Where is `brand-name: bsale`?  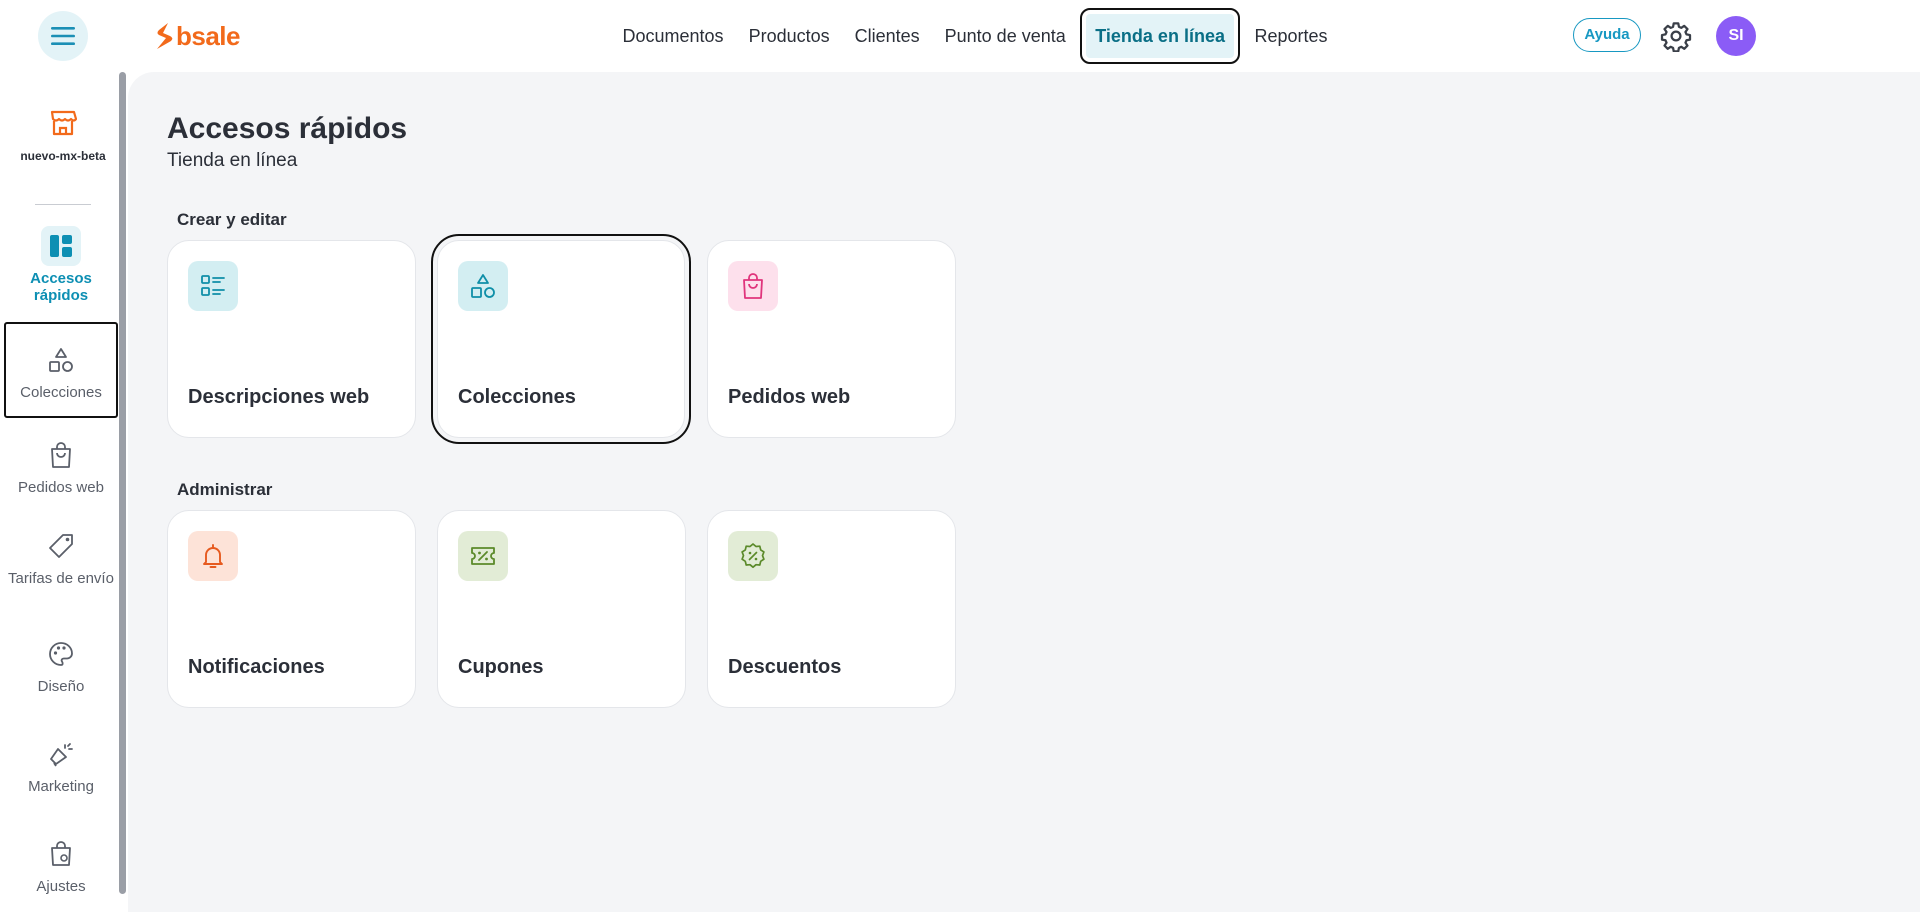 brand-name: bsale is located at coordinates (208, 35).